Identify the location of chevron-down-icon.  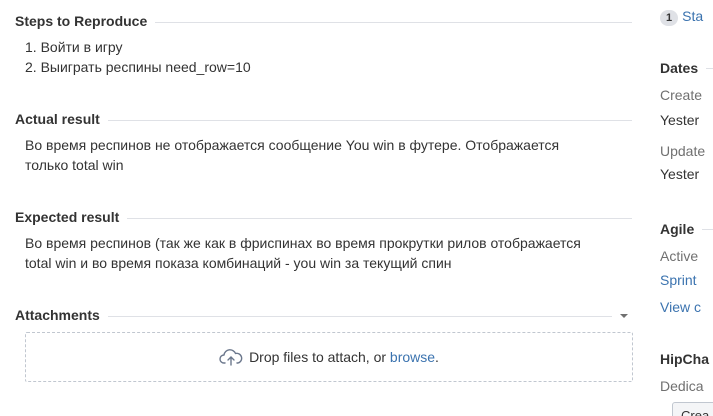
(624, 316).